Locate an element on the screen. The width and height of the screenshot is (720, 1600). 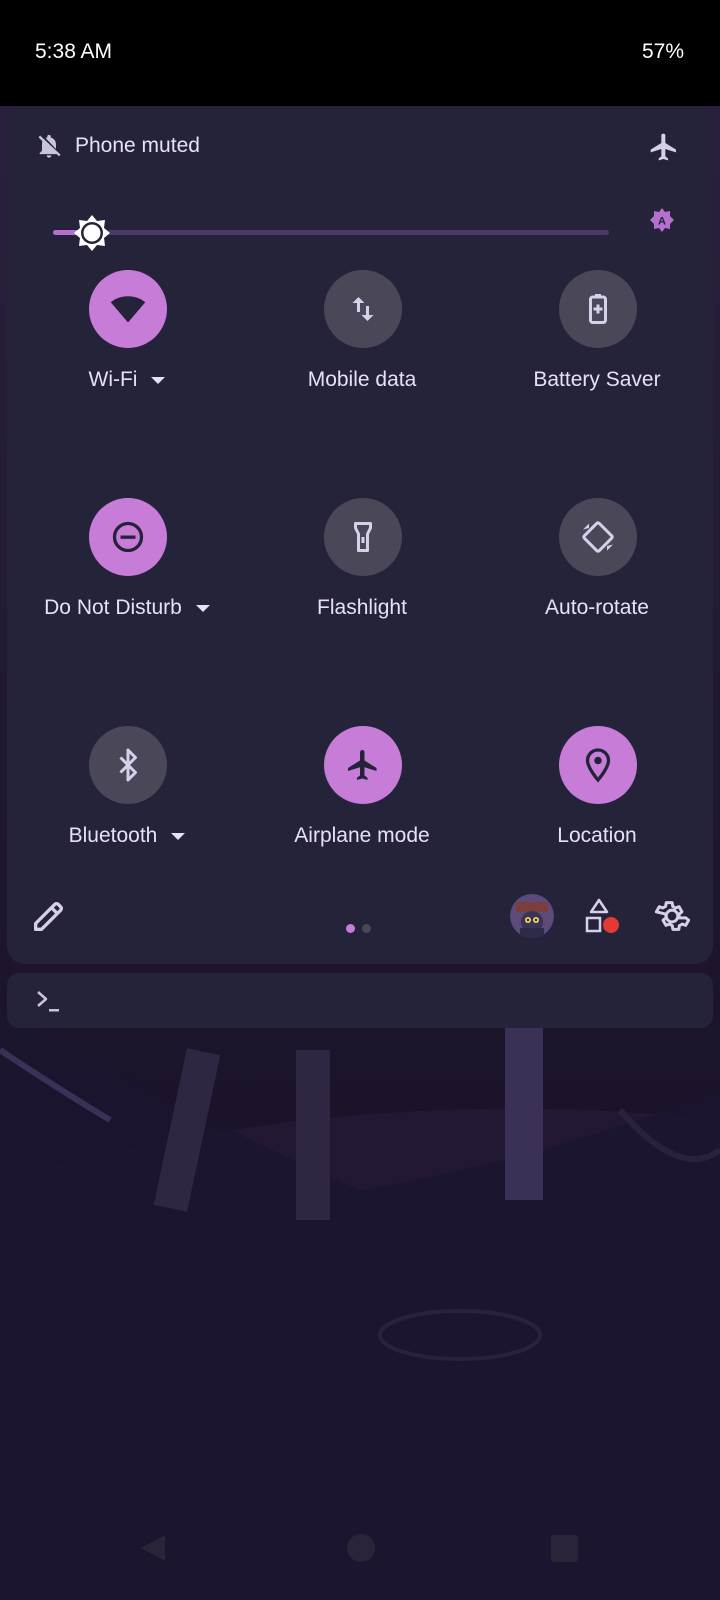
bluetooth-icon is located at coordinates (128, 765).